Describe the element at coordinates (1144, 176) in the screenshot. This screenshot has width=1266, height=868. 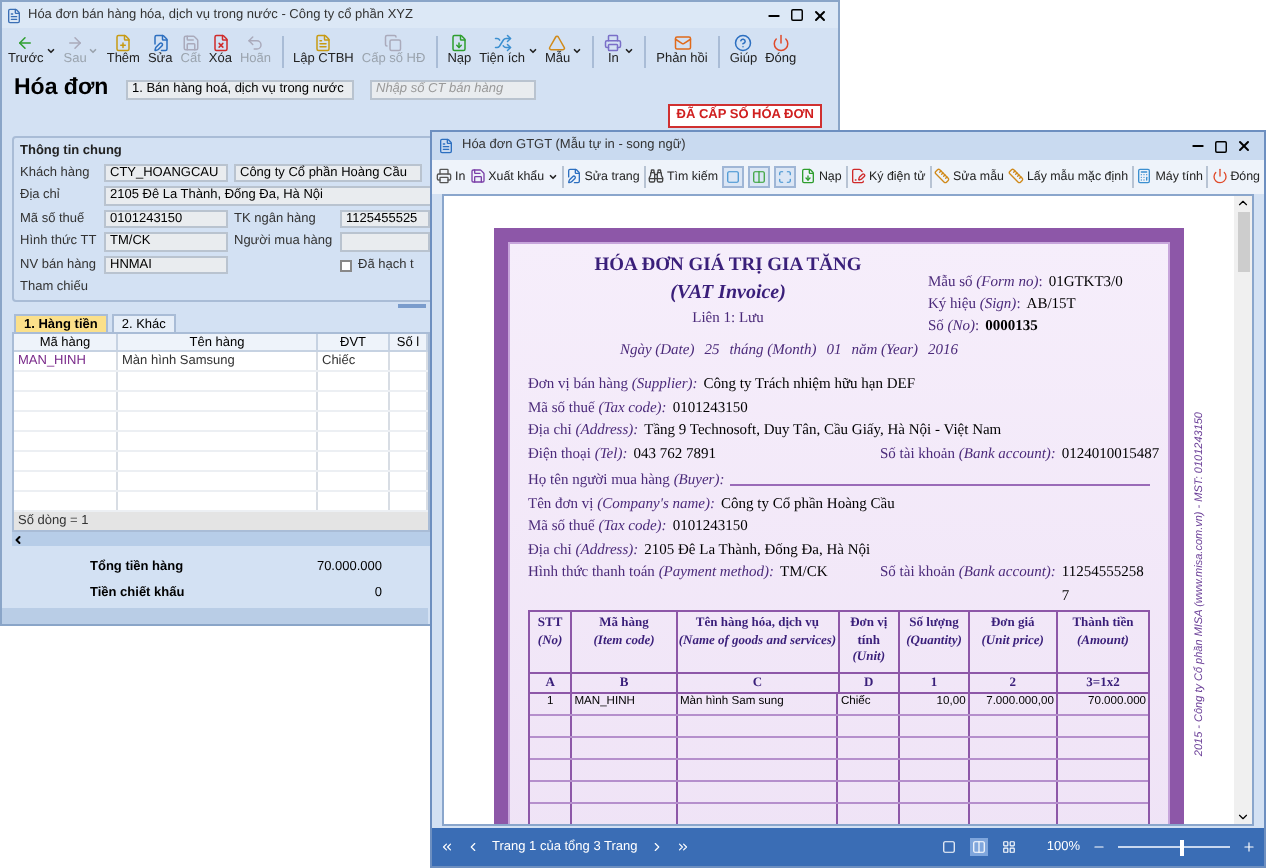
I see `calculator-icon` at that location.